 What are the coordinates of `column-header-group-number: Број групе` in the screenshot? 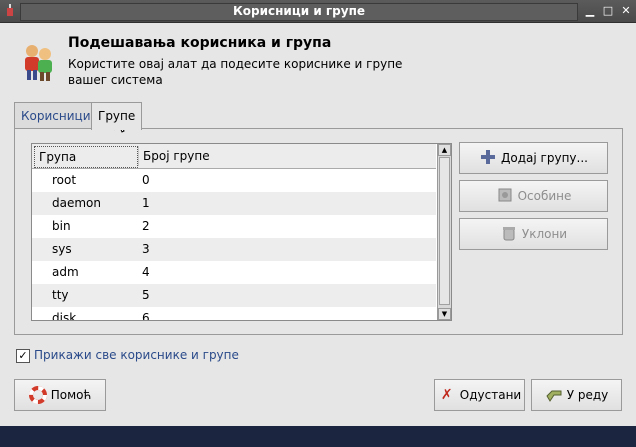 It's located at (280, 156).